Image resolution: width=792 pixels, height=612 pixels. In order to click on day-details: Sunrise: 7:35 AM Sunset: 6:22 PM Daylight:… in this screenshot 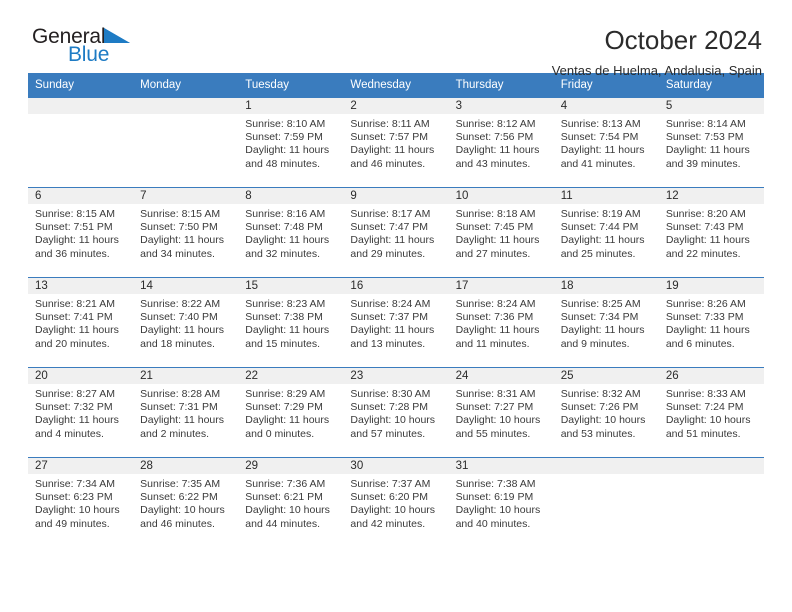, I will do `click(185, 502)`.